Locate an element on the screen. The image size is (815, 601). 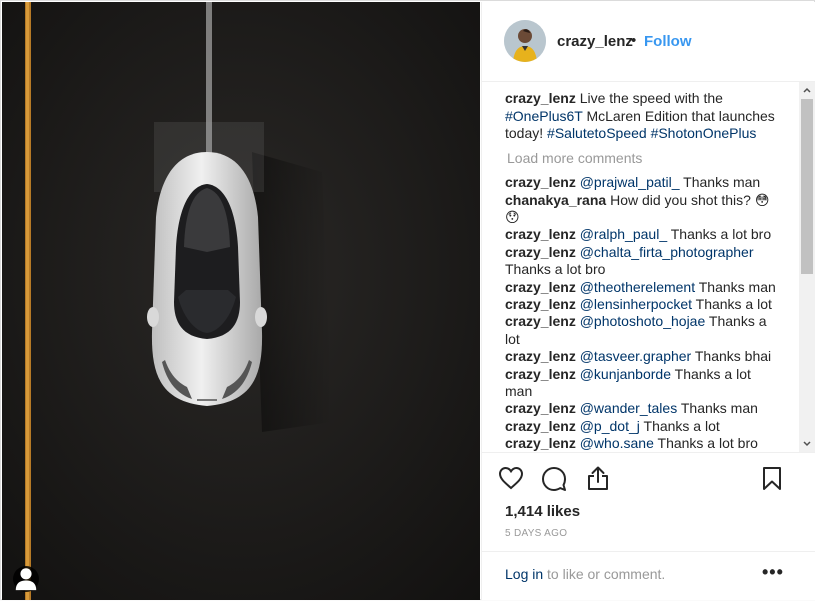
comment-mention: @tasveer.grapher is located at coordinates (636, 356).